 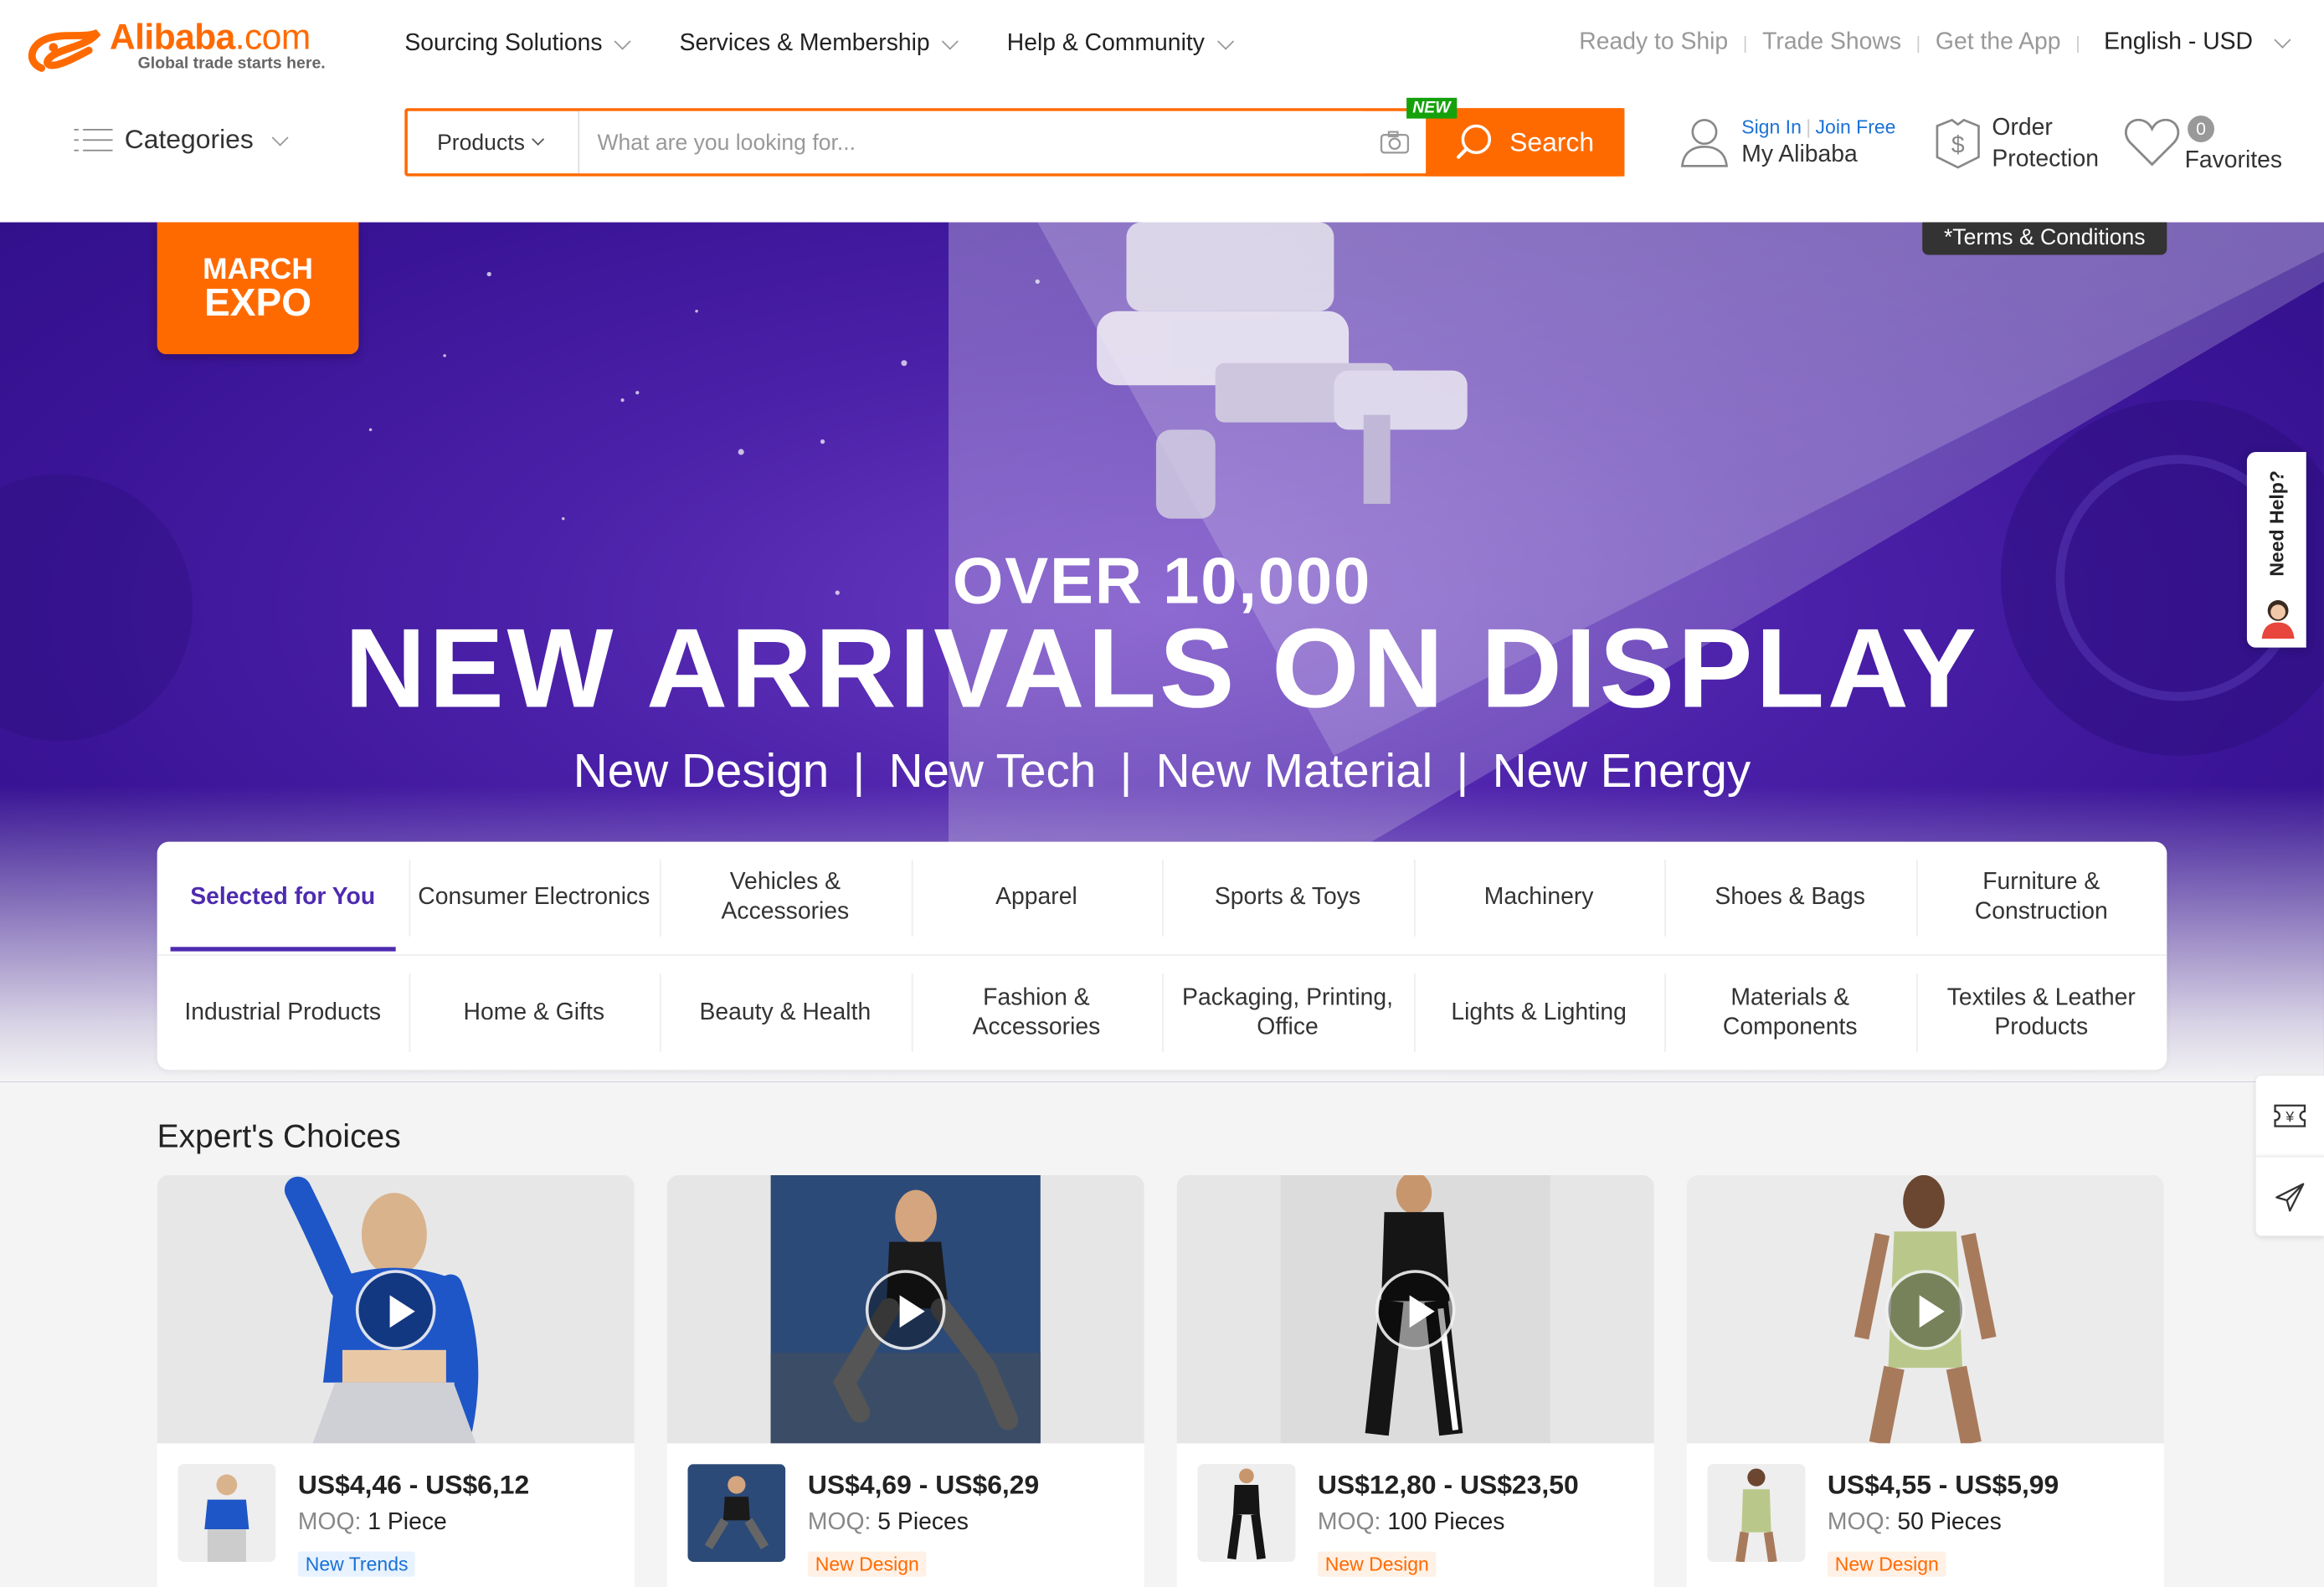 I want to click on join-free-link: Join Free, so click(x=1856, y=127).